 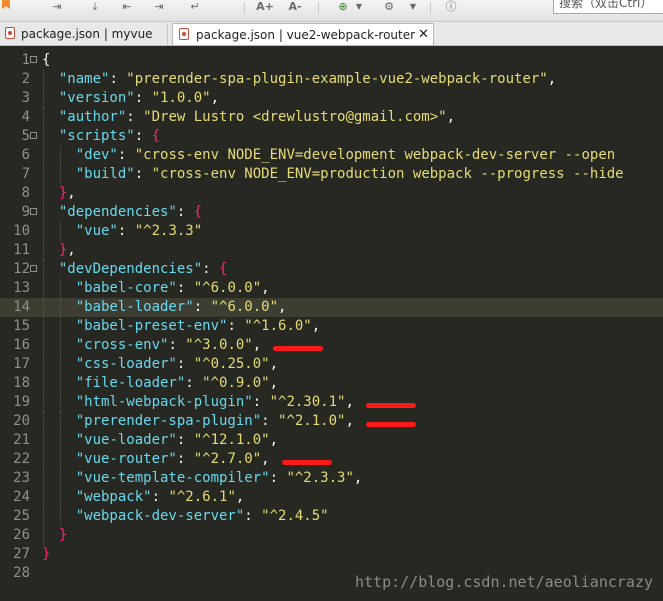 I want to click on code-text: "html-webpack-plugin": "^2.30.1",, so click(x=198, y=402).